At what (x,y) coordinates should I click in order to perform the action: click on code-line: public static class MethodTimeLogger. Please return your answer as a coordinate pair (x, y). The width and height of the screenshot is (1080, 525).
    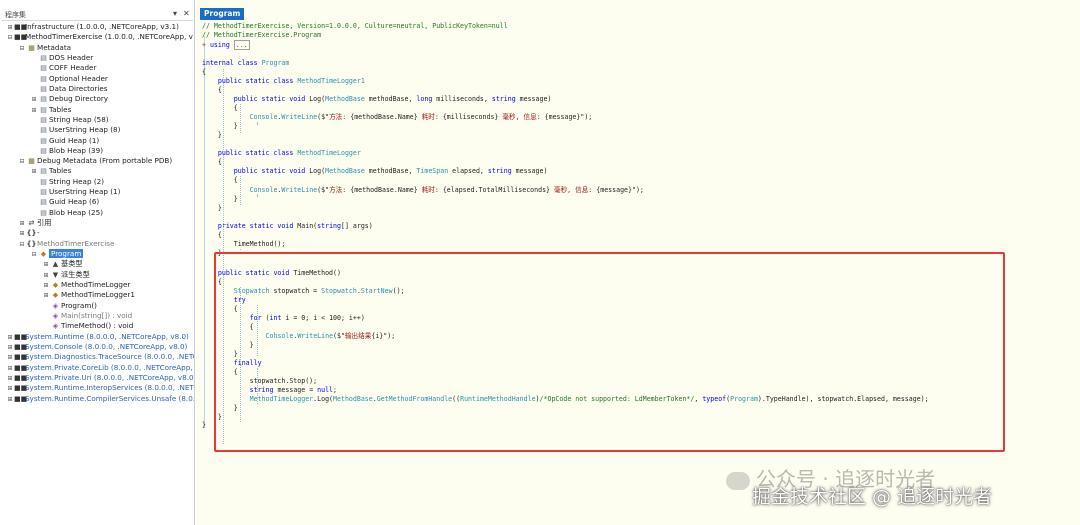
    Looking at the image, I should click on (281, 153).